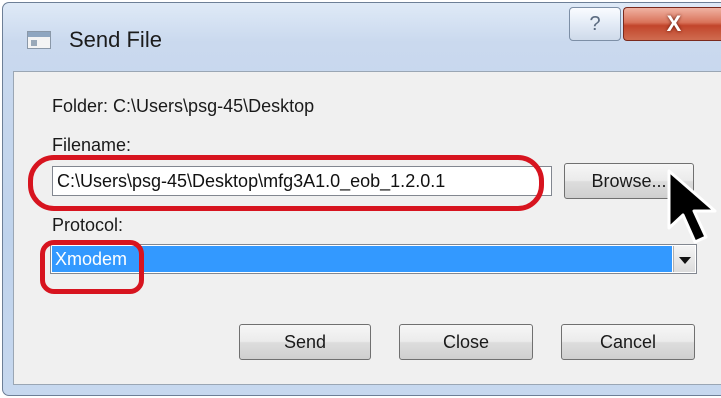 The image size is (721, 398). I want to click on folder-label: Folder:, so click(80, 106).